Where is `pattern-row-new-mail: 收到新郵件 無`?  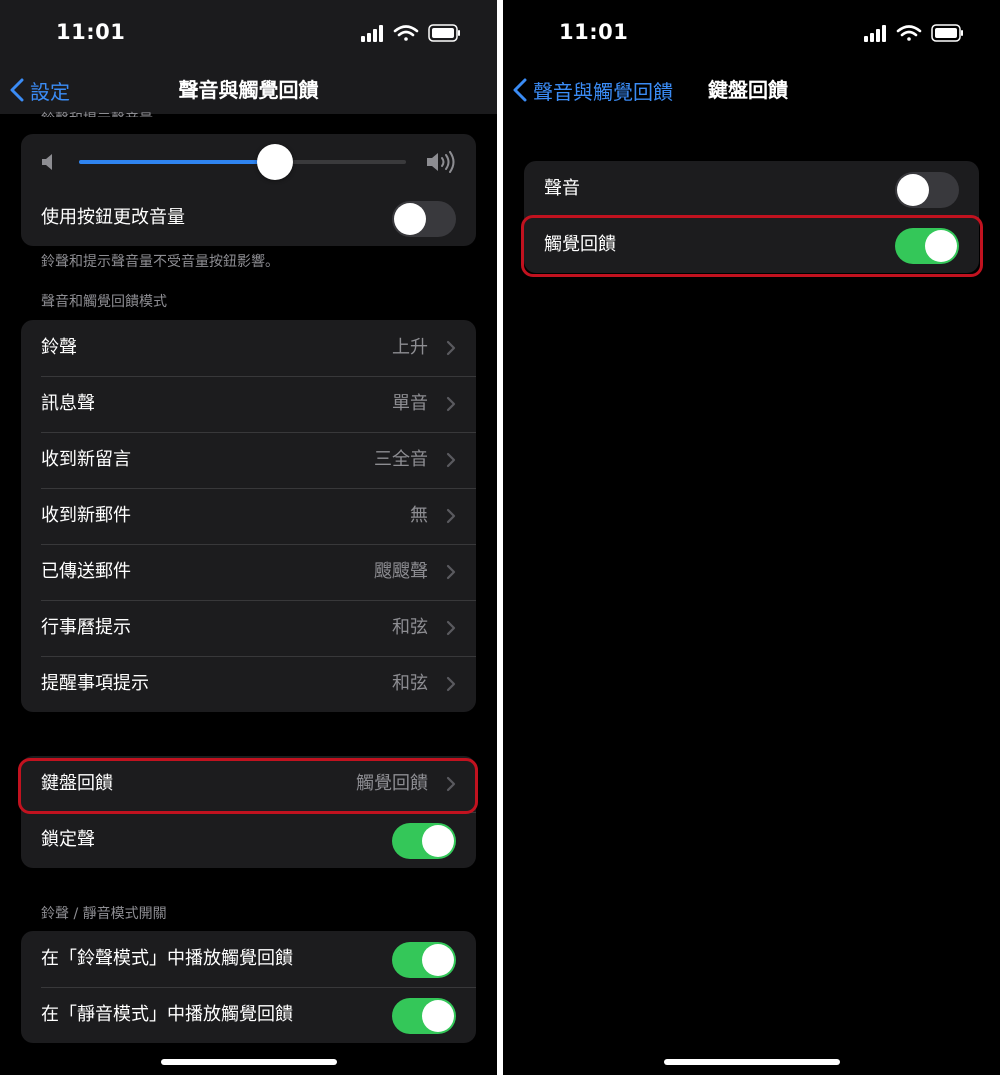
pattern-row-new-mail: 收到新郵件 無 is located at coordinates (248, 516).